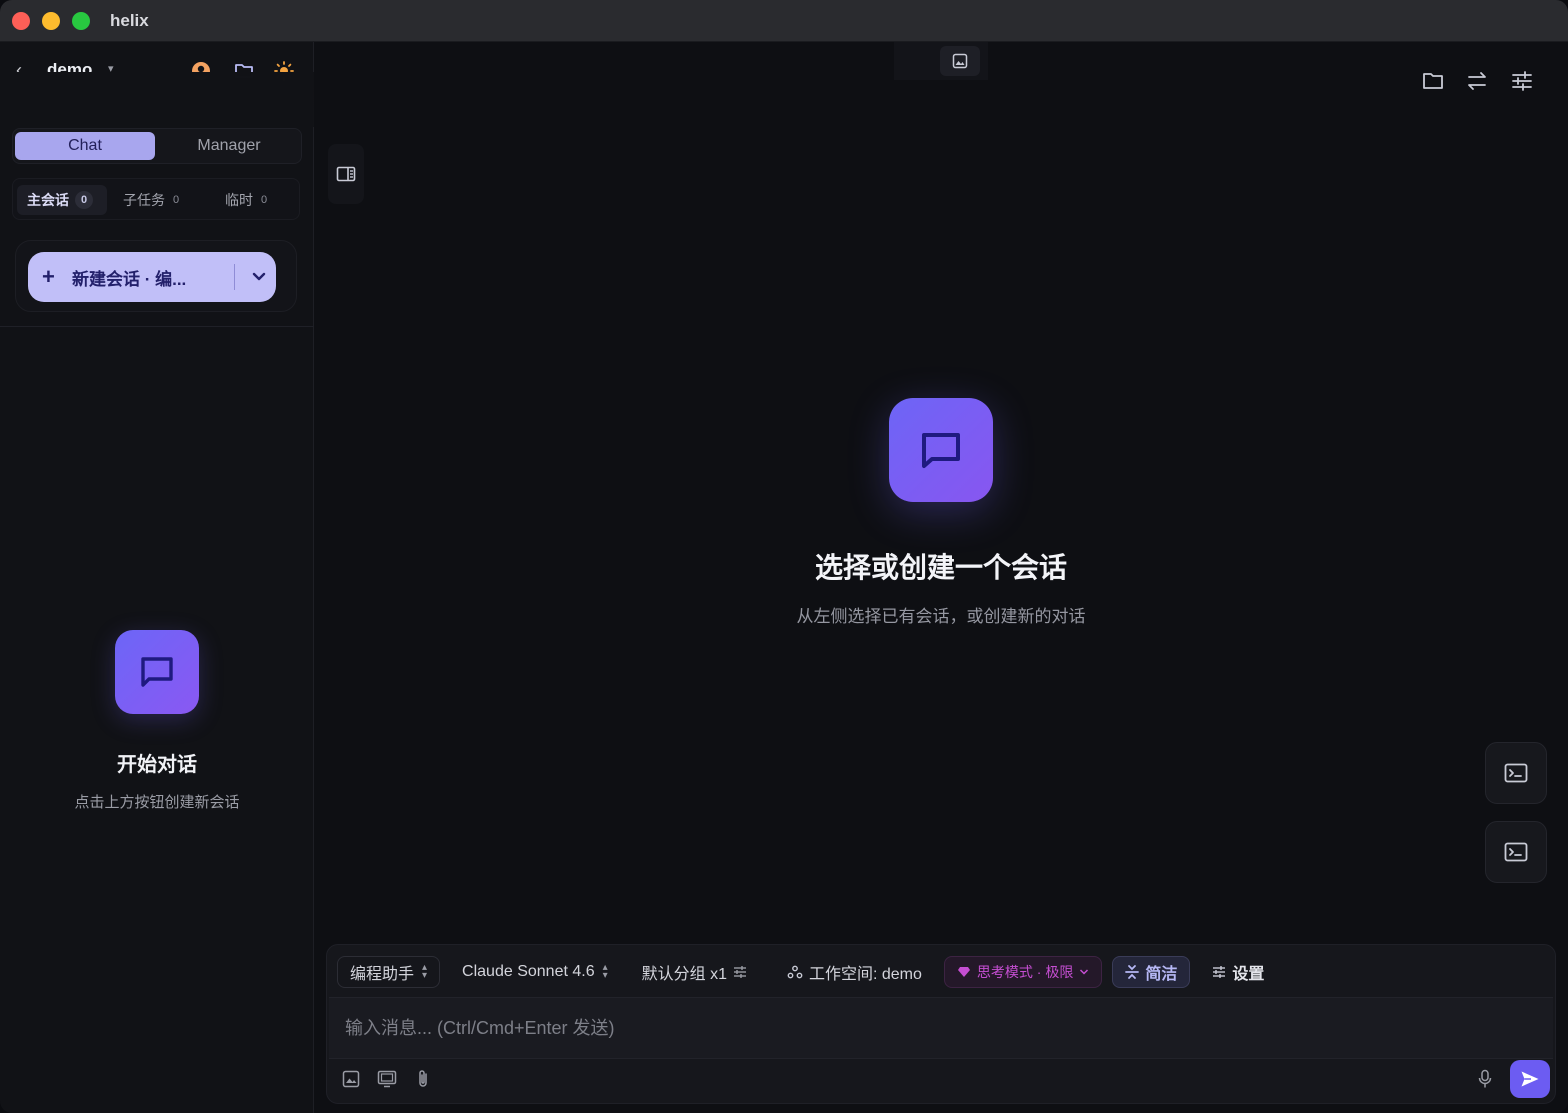 The image size is (1568, 1113). I want to click on paperclip-icon, so click(423, 1079).